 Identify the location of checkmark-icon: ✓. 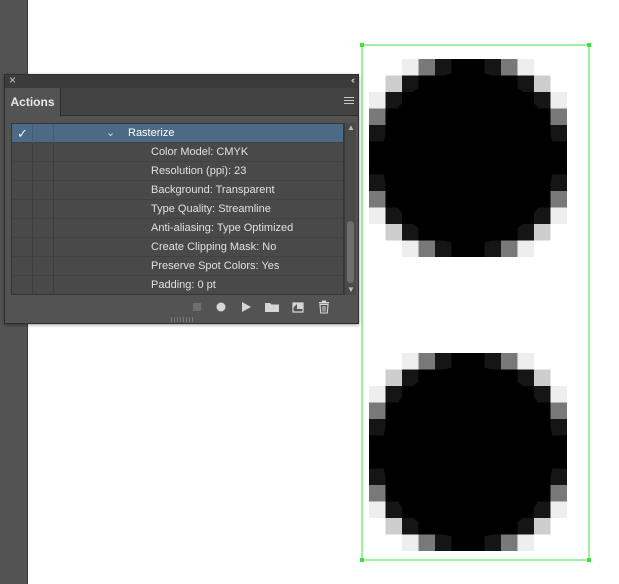
(22, 133).